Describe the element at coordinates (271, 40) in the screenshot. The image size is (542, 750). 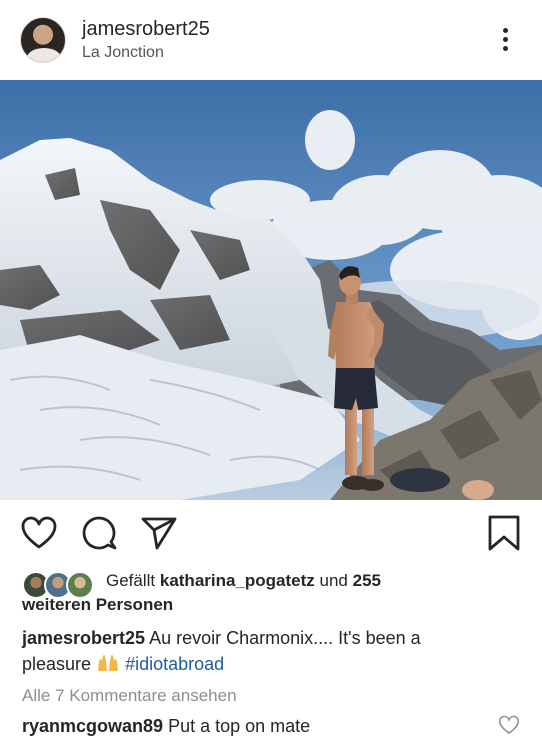
I see `post-header: jamesrobert25 La Jonction` at that location.